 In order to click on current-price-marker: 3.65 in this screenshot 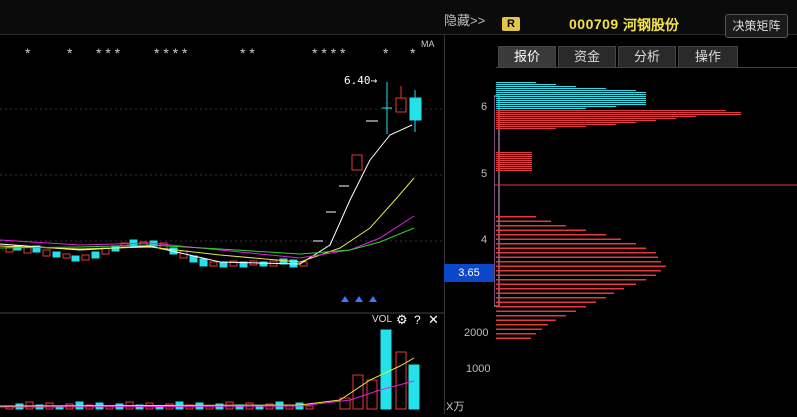, I will do `click(469, 273)`.